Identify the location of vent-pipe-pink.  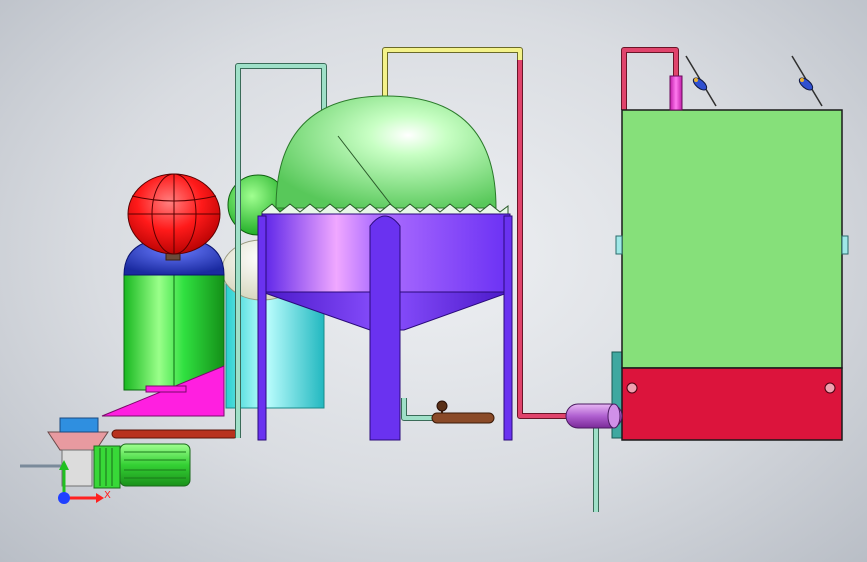
(650, 79).